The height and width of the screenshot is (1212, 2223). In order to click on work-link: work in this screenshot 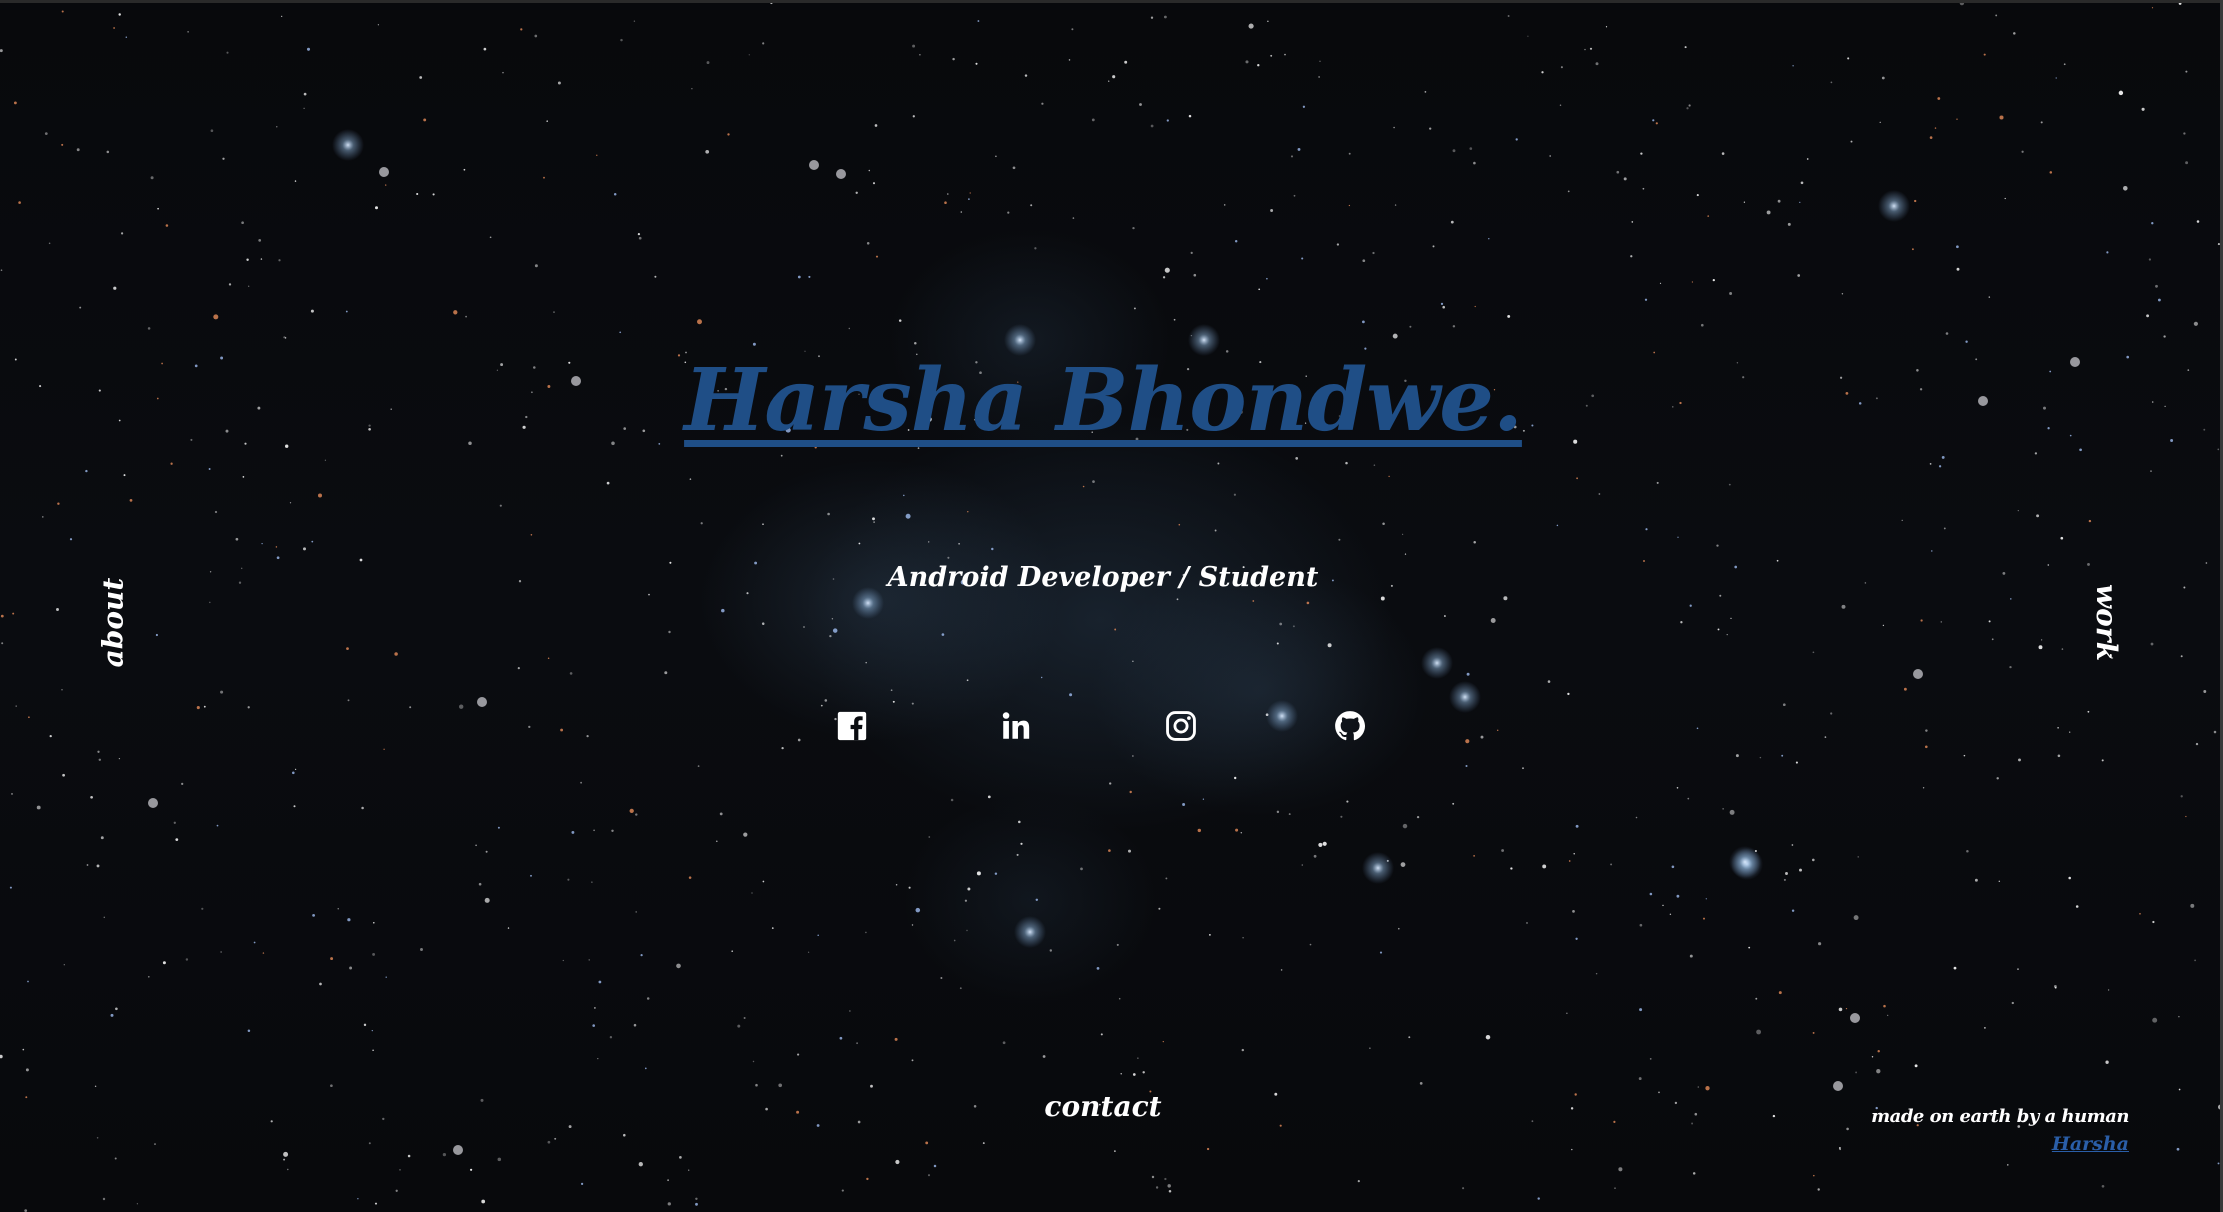, I will do `click(2106, 622)`.